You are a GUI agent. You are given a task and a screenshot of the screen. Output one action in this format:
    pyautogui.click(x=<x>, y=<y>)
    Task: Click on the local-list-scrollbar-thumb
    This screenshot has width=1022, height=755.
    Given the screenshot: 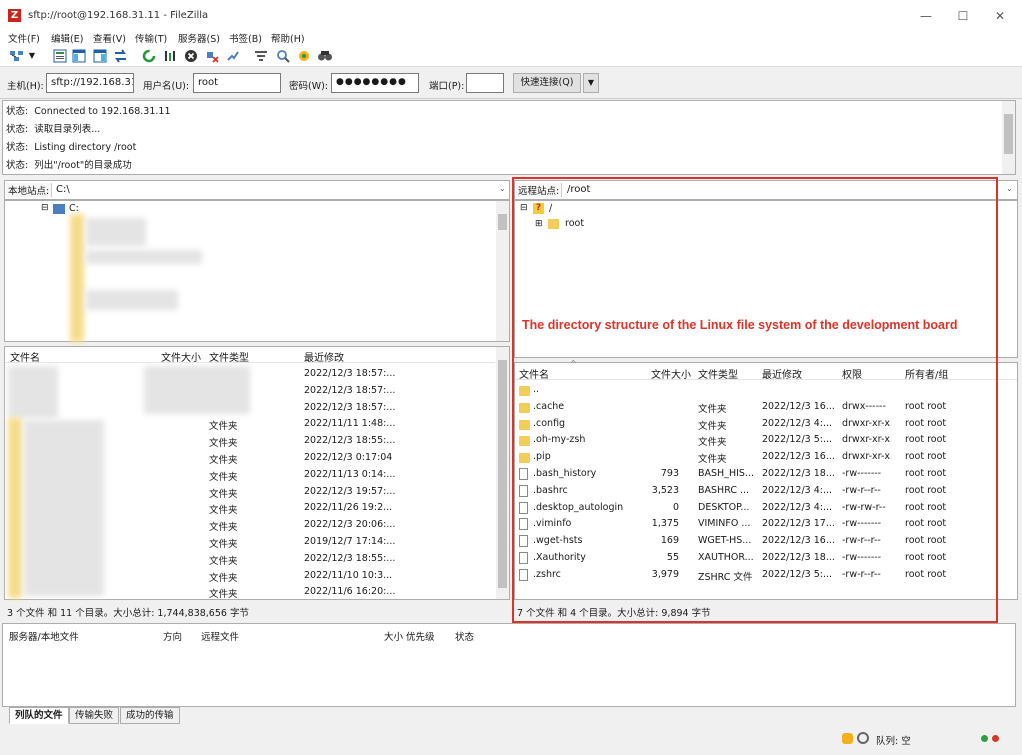 What is the action you would take?
    pyautogui.click(x=502, y=474)
    